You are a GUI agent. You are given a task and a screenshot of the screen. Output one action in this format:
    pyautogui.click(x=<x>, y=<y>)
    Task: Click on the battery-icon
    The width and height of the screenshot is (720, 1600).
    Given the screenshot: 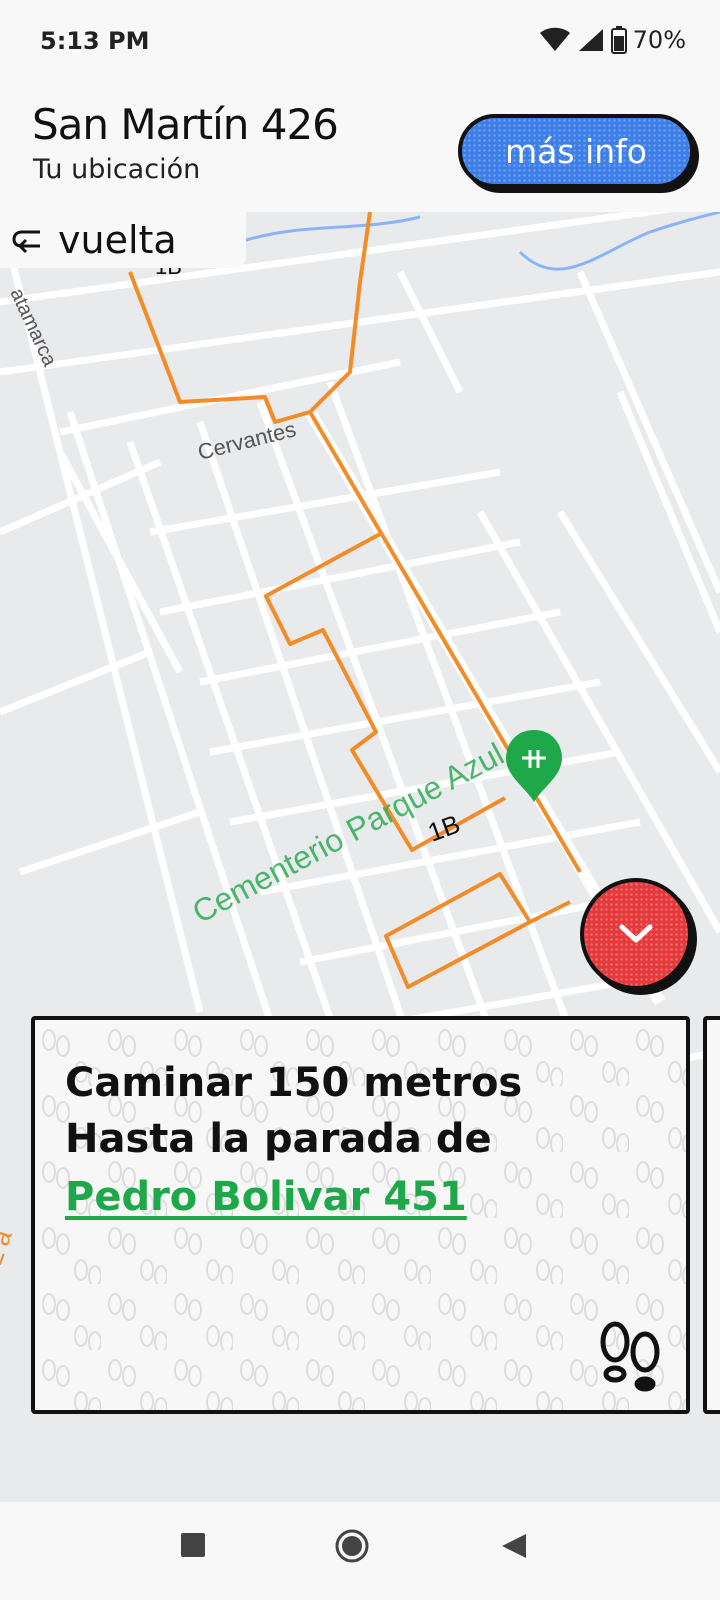 What is the action you would take?
    pyautogui.click(x=618, y=40)
    